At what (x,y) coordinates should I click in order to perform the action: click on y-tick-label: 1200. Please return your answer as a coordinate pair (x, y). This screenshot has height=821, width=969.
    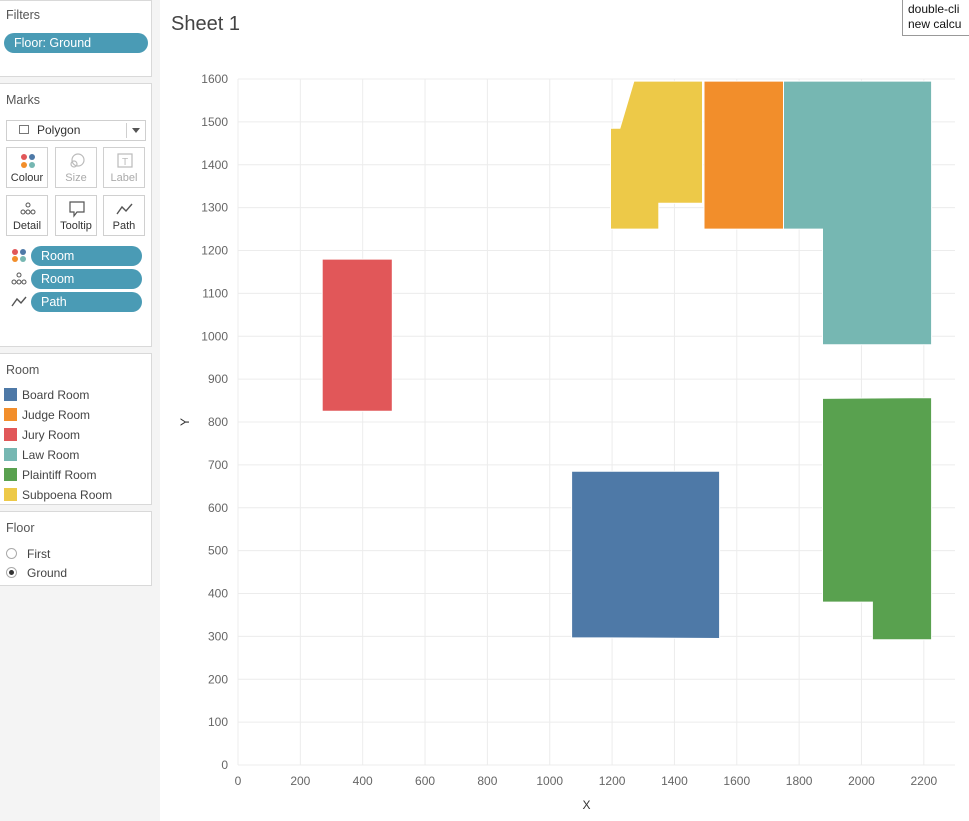
    Looking at the image, I should click on (214, 251).